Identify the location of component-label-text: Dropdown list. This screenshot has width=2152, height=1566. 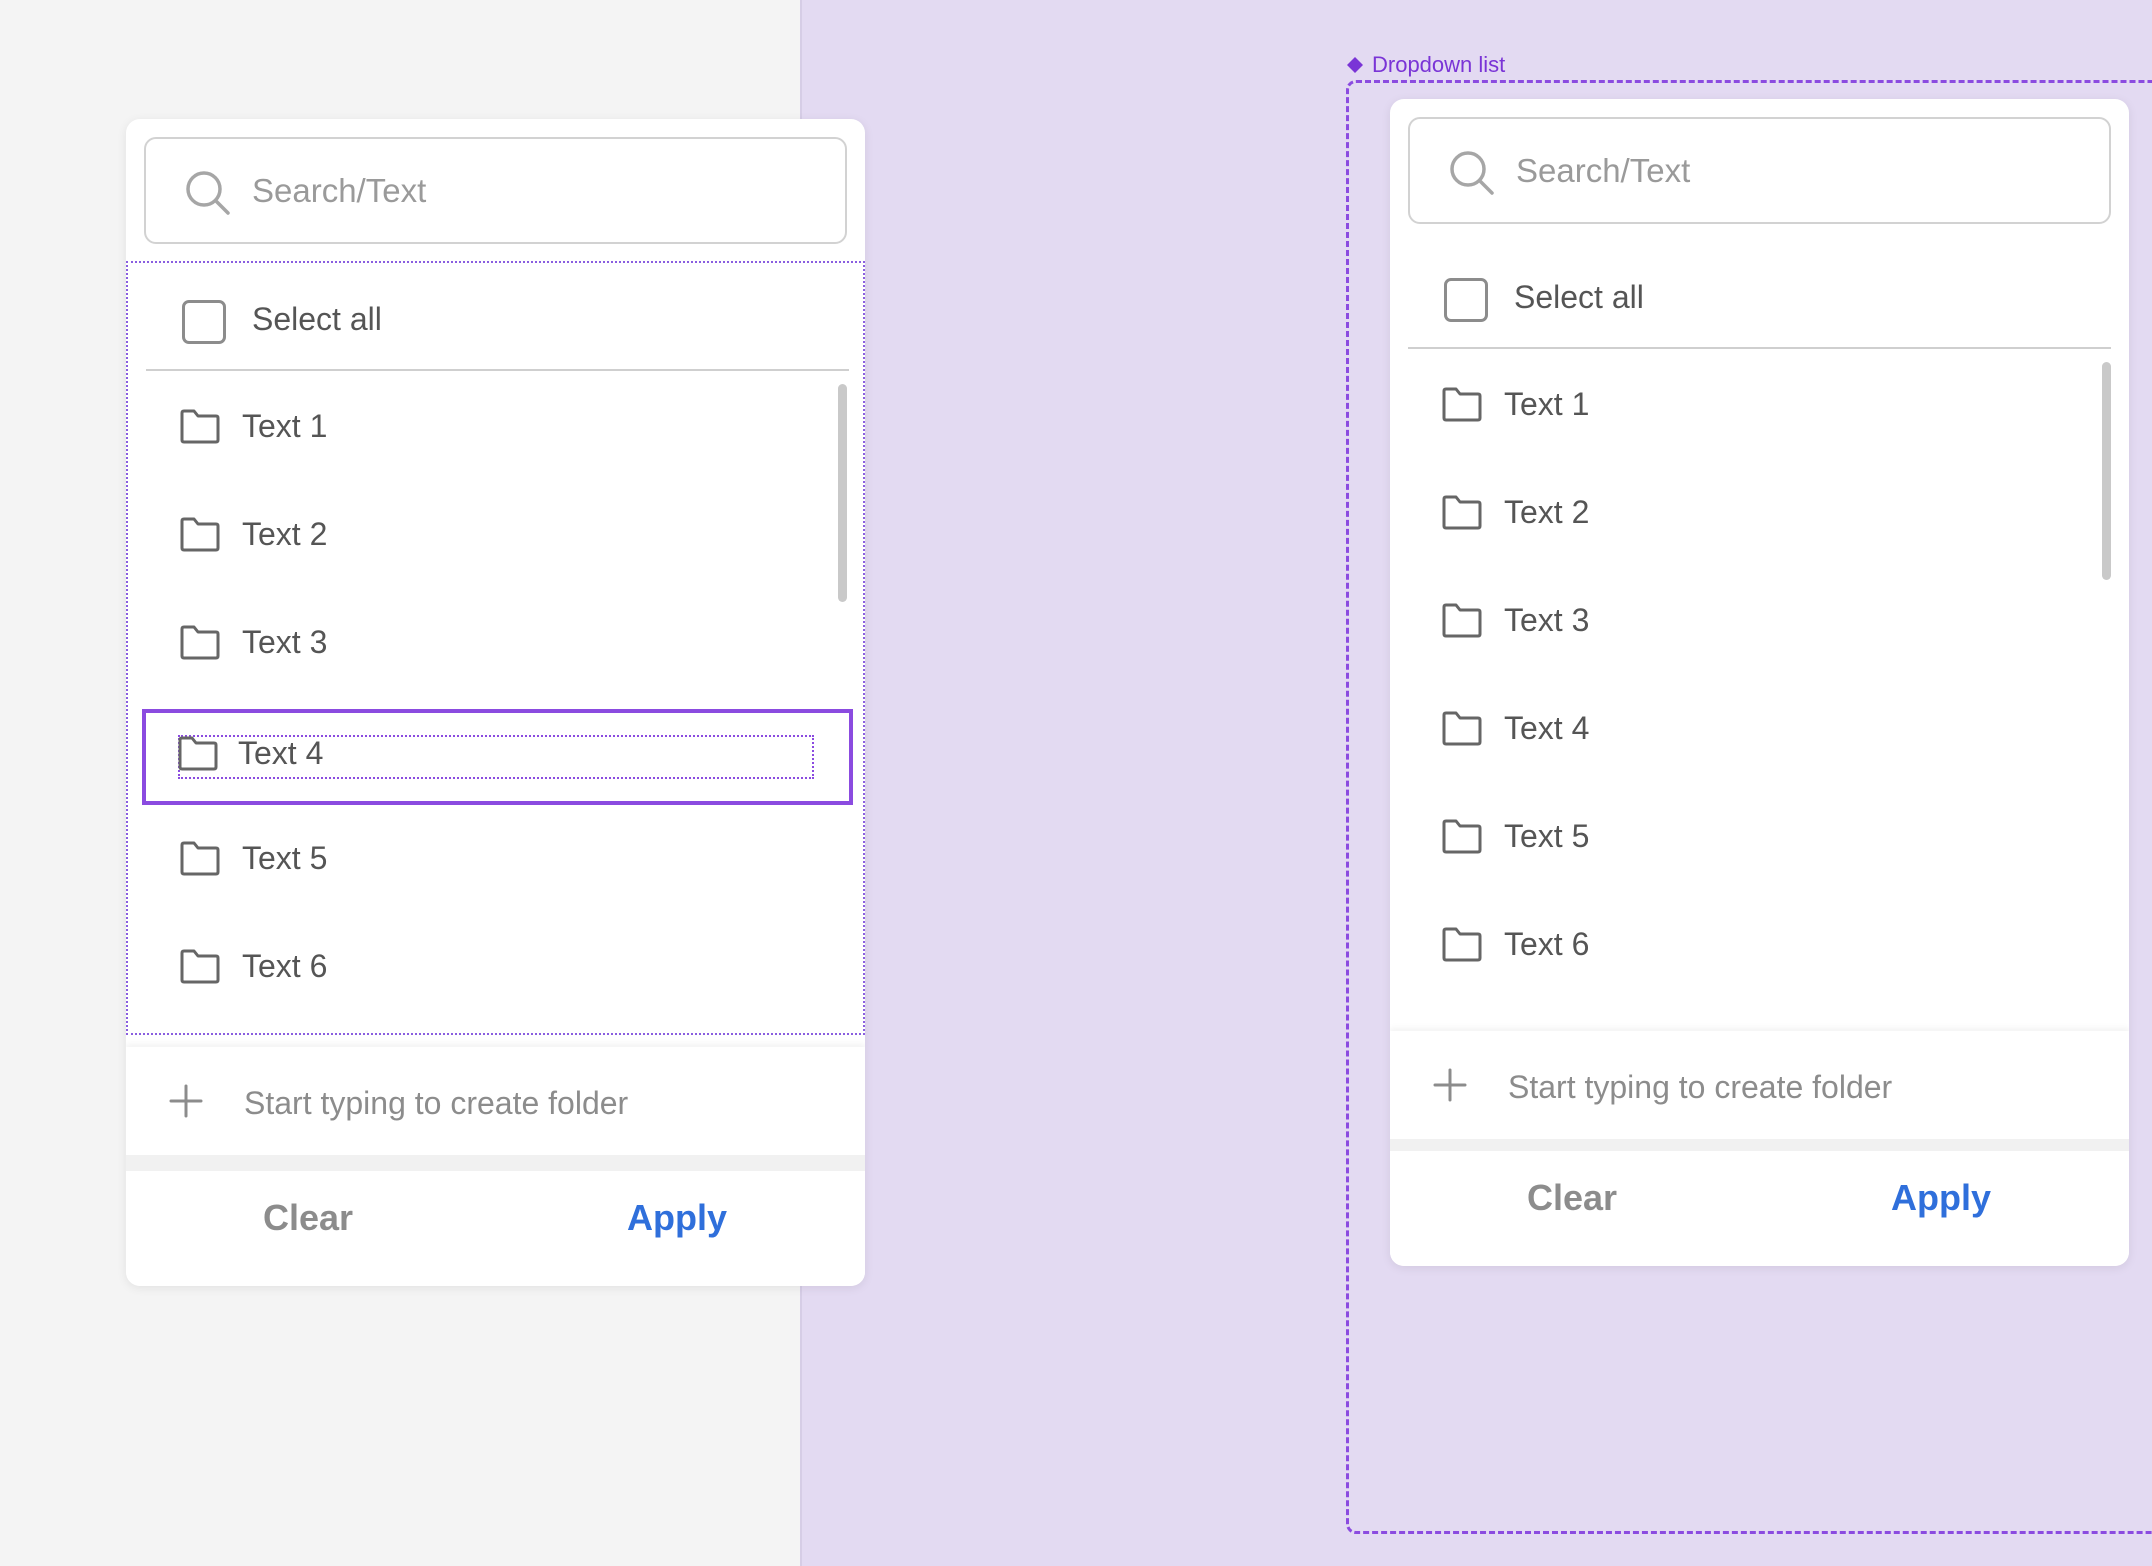
(1439, 64).